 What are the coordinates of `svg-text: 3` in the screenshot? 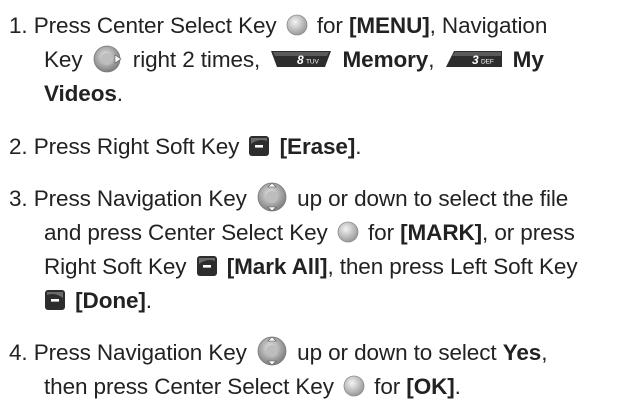 It's located at (475, 60).